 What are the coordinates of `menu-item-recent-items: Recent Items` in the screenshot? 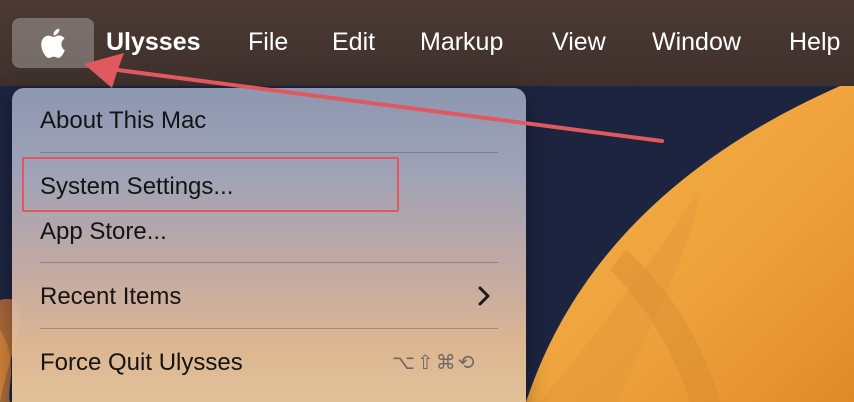 It's located at (110, 297).